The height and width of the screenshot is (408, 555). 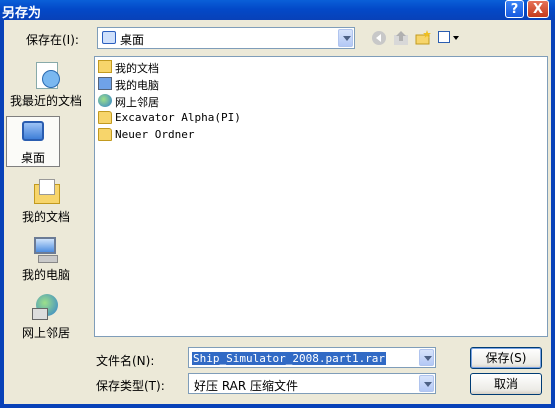 I want to click on filename-input: Ship_Simulator_2008.part1.rar, so click(x=312, y=357).